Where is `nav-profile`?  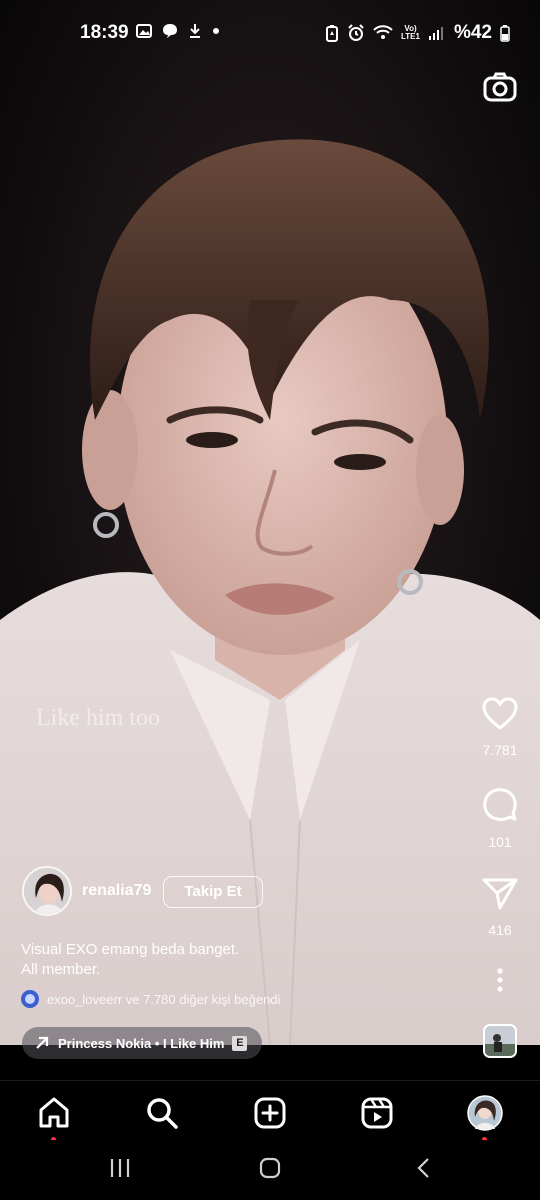
nav-profile is located at coordinates (485, 1118).